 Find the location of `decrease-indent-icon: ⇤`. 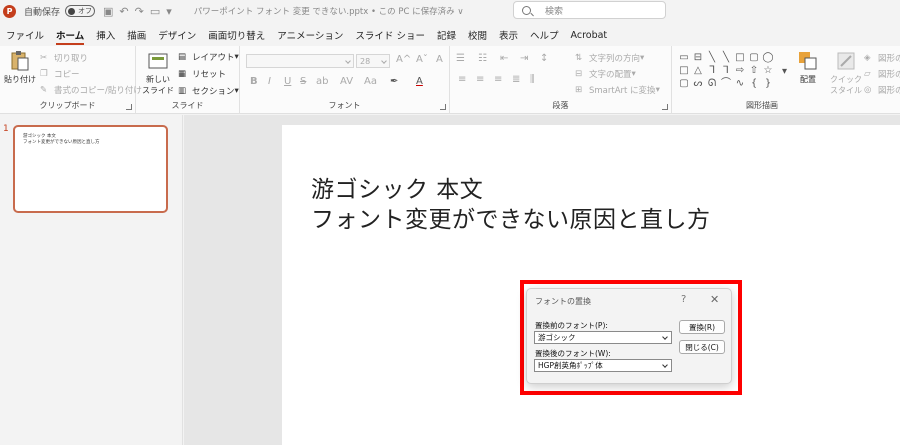

decrease-indent-icon: ⇤ is located at coordinates (504, 58).